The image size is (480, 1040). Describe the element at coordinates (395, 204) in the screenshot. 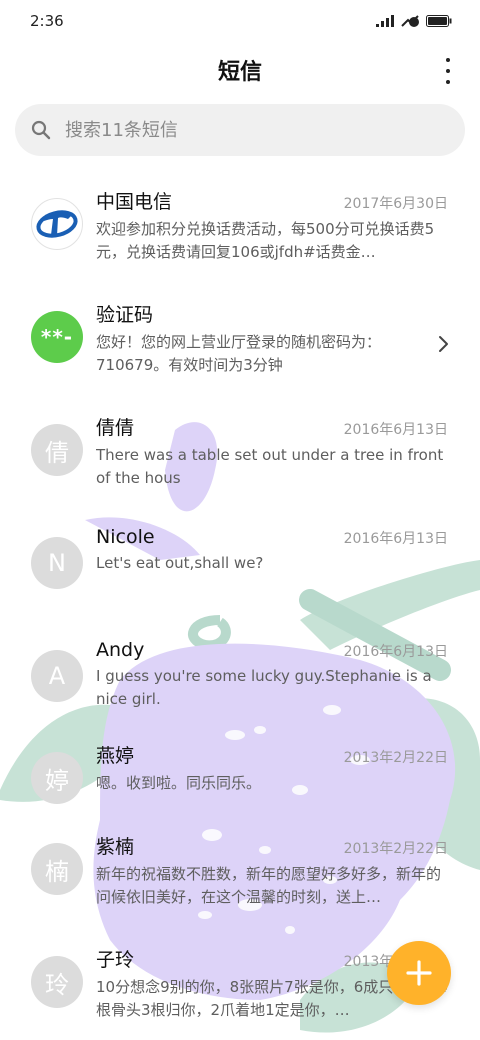

I see `message-date: 2017年6月30日` at that location.